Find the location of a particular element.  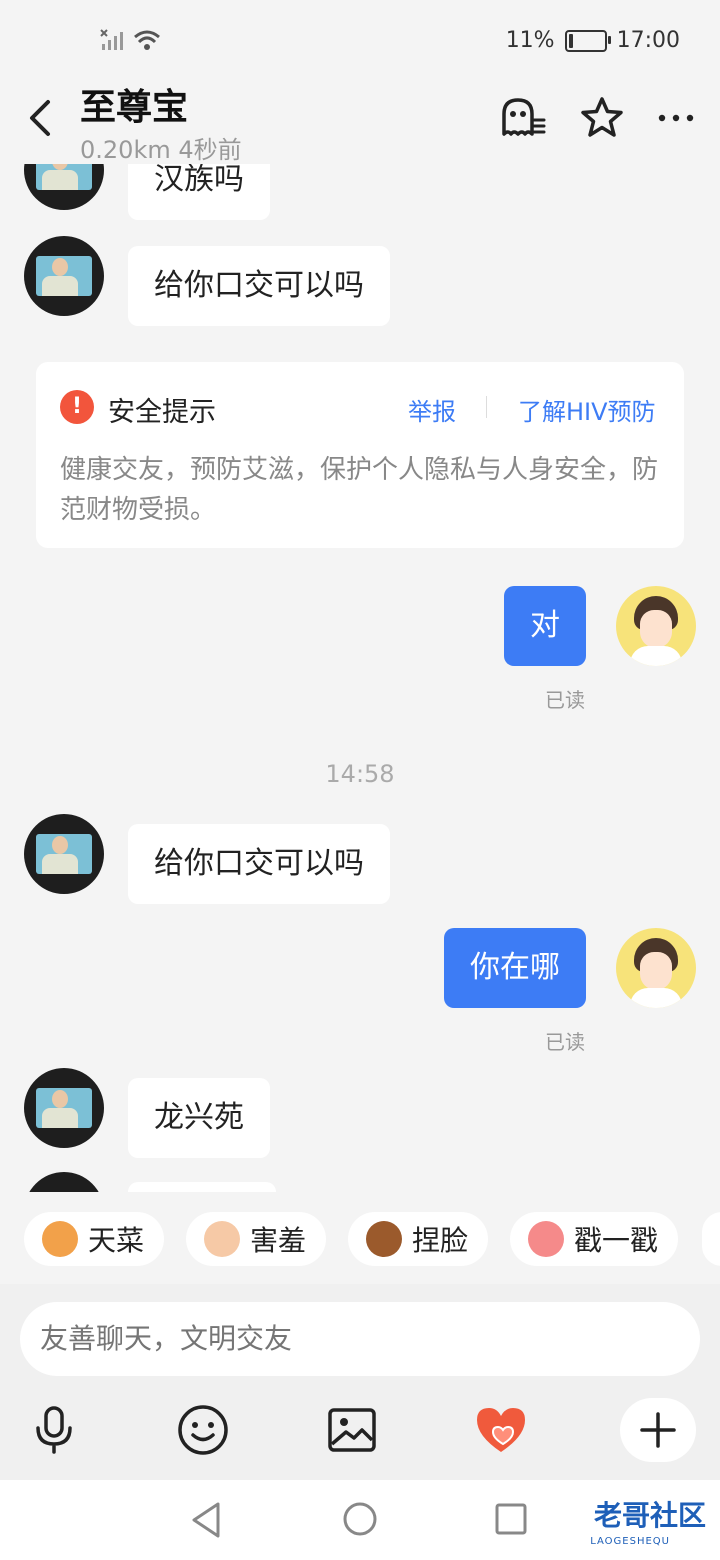

nav-back-icon is located at coordinates (206, 1520).